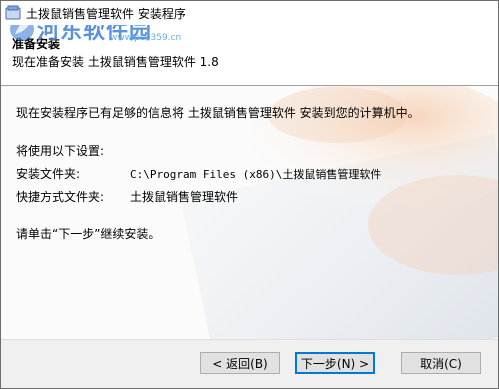 This screenshot has height=389, width=499. Describe the element at coordinates (184, 197) in the screenshot. I see `shortcut-folder-value: 土拨鼠销售管理软件` at that location.